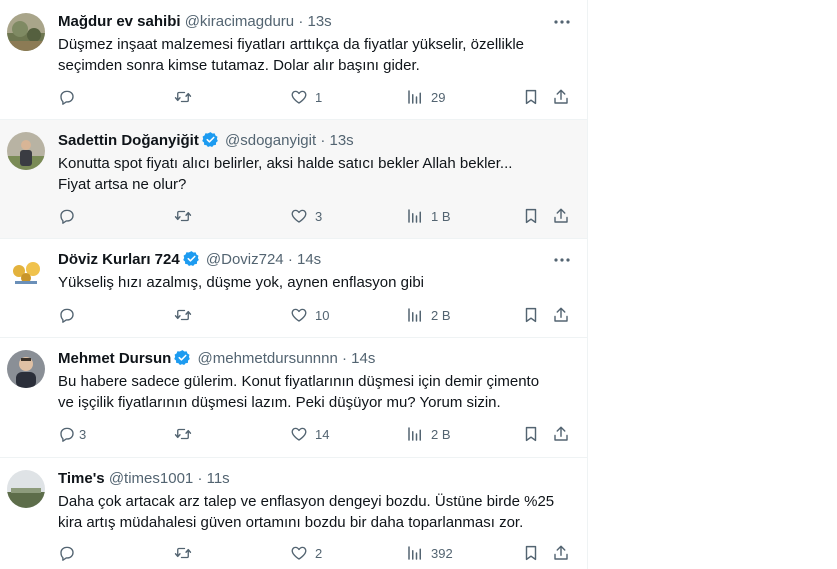 The image size is (837, 569). Describe the element at coordinates (322, 315) in the screenshot. I see `like-count: 10` at that location.